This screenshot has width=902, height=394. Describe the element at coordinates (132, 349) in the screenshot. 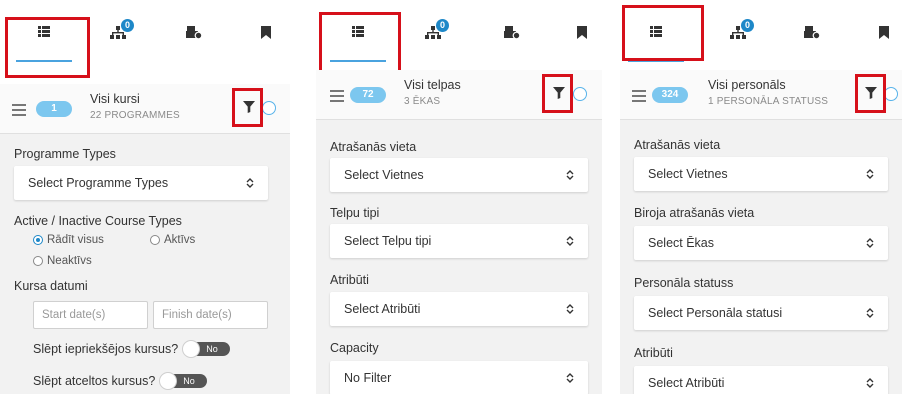

I see `hide-previous-row: Slēpt iepriekšējos kursus? No` at that location.